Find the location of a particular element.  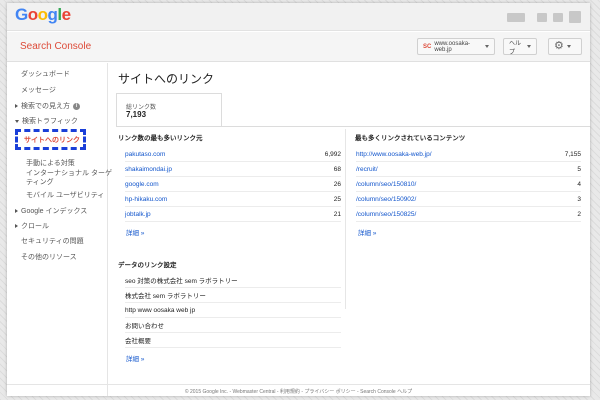

site-selector: SC www.oosaka-web.jp is located at coordinates (456, 46).